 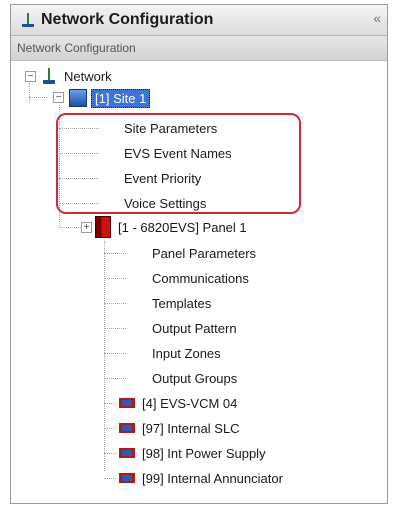 What do you see at coordinates (190, 403) in the screenshot?
I see `tree-node-label: [4] EVS-VCM 04` at bounding box center [190, 403].